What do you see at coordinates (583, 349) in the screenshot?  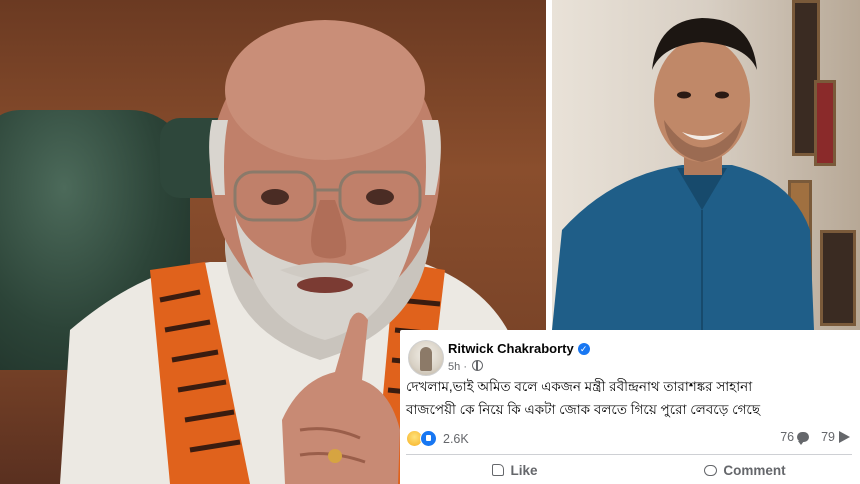 I see `verified-badge-icon: ✓` at bounding box center [583, 349].